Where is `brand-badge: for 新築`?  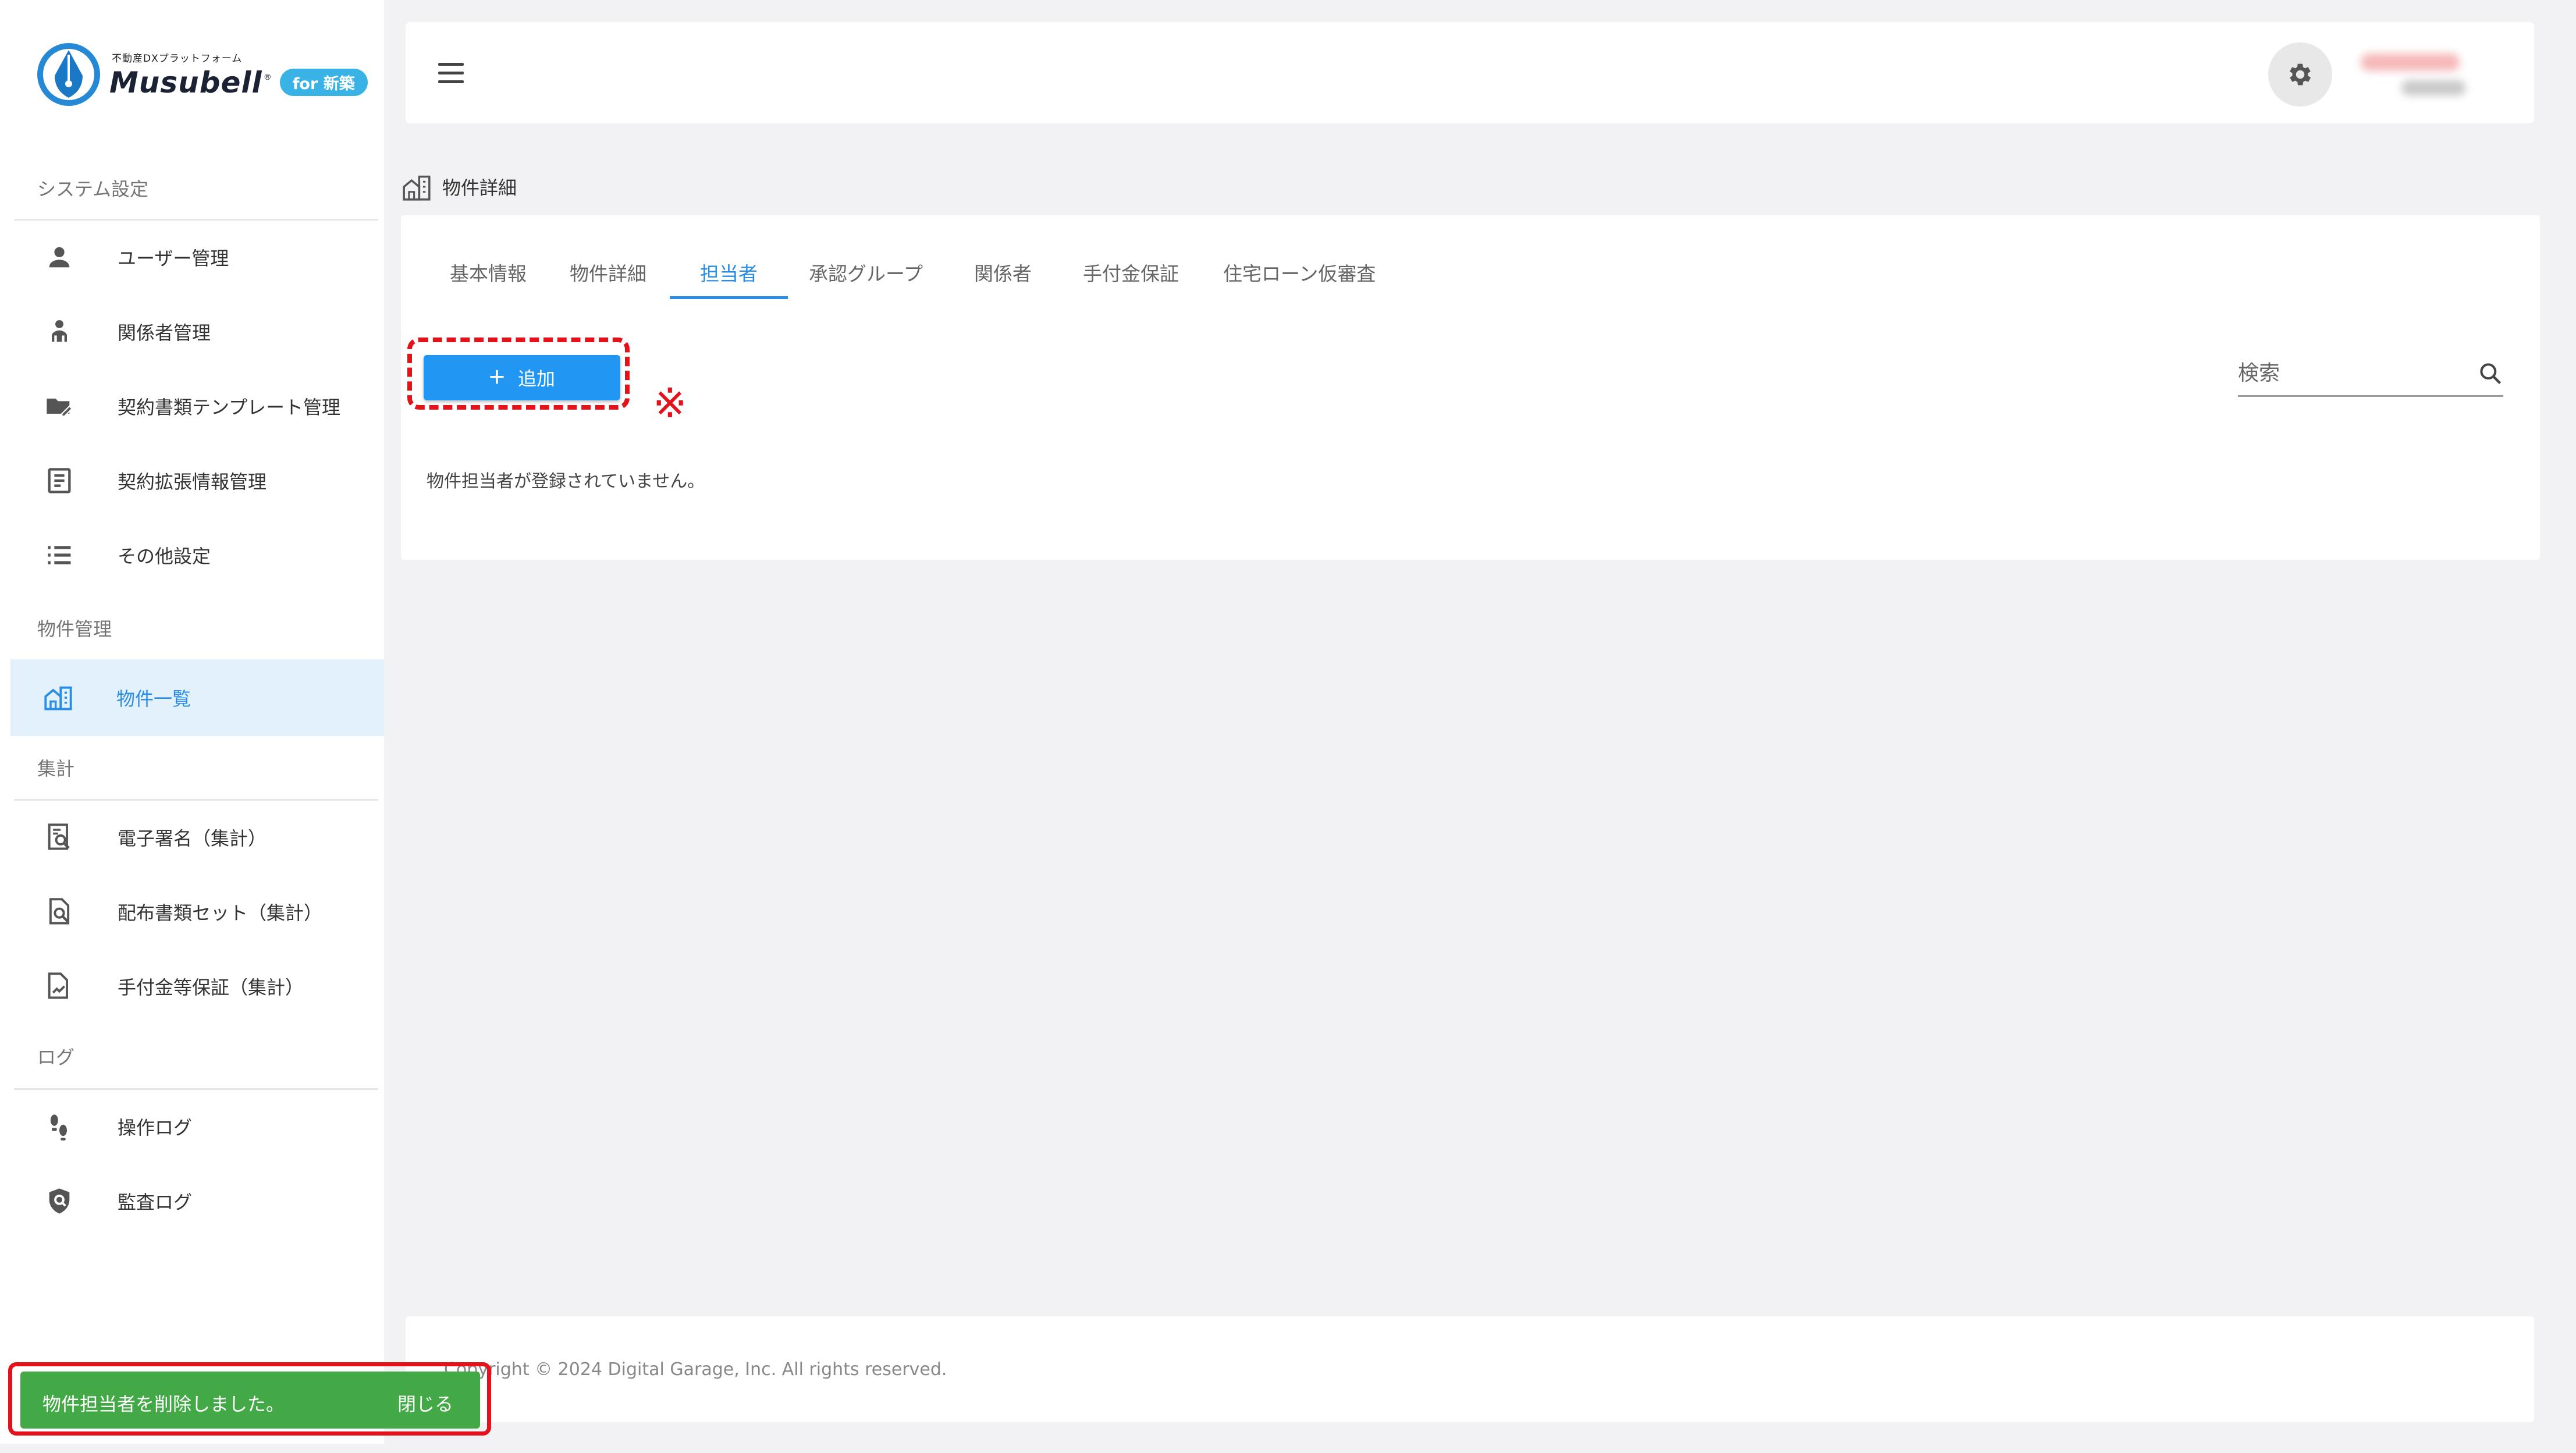 brand-badge: for 新築 is located at coordinates (324, 82).